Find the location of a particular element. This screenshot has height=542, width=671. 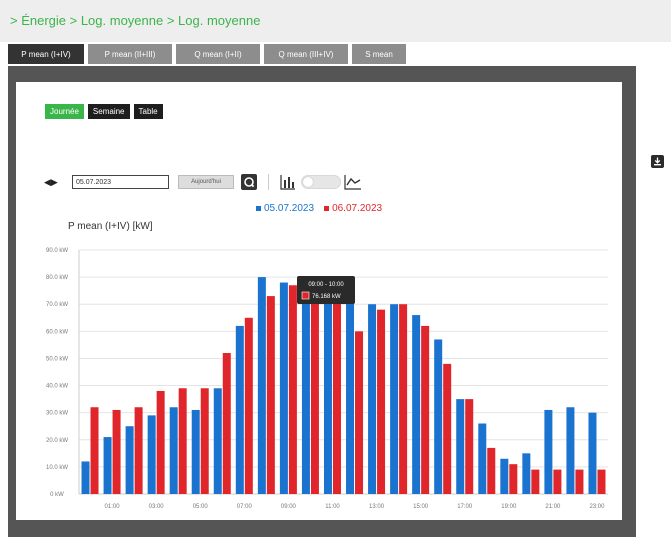

y-tick-label: 10.0 kW is located at coordinates (57, 468).